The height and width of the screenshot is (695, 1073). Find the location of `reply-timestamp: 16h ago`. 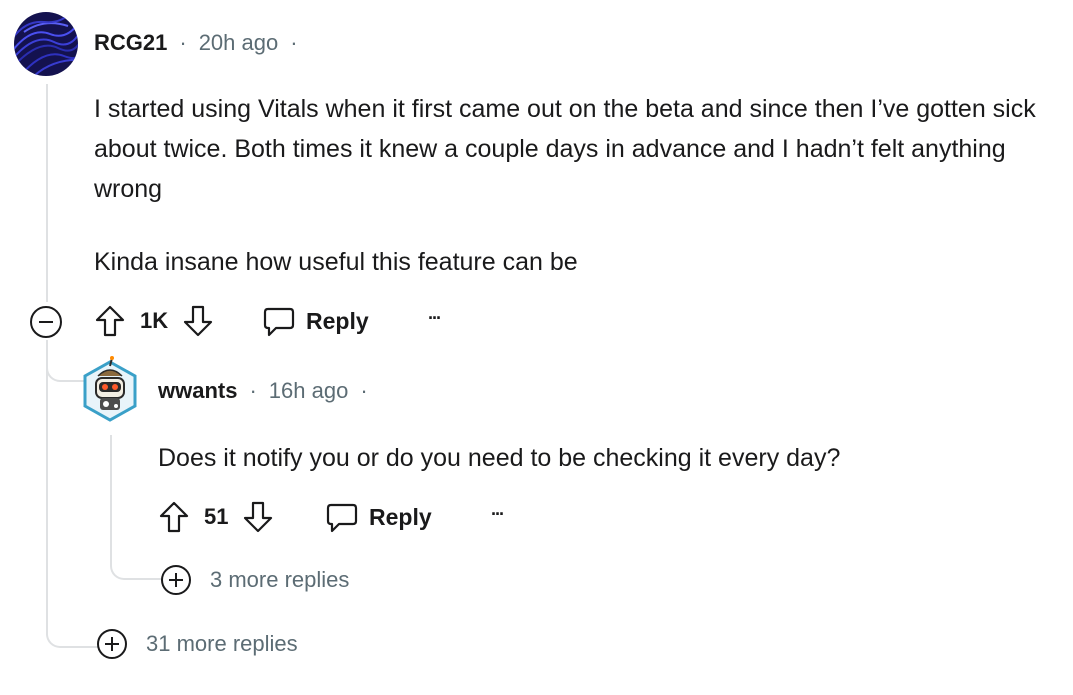

reply-timestamp: 16h ago is located at coordinates (309, 391).